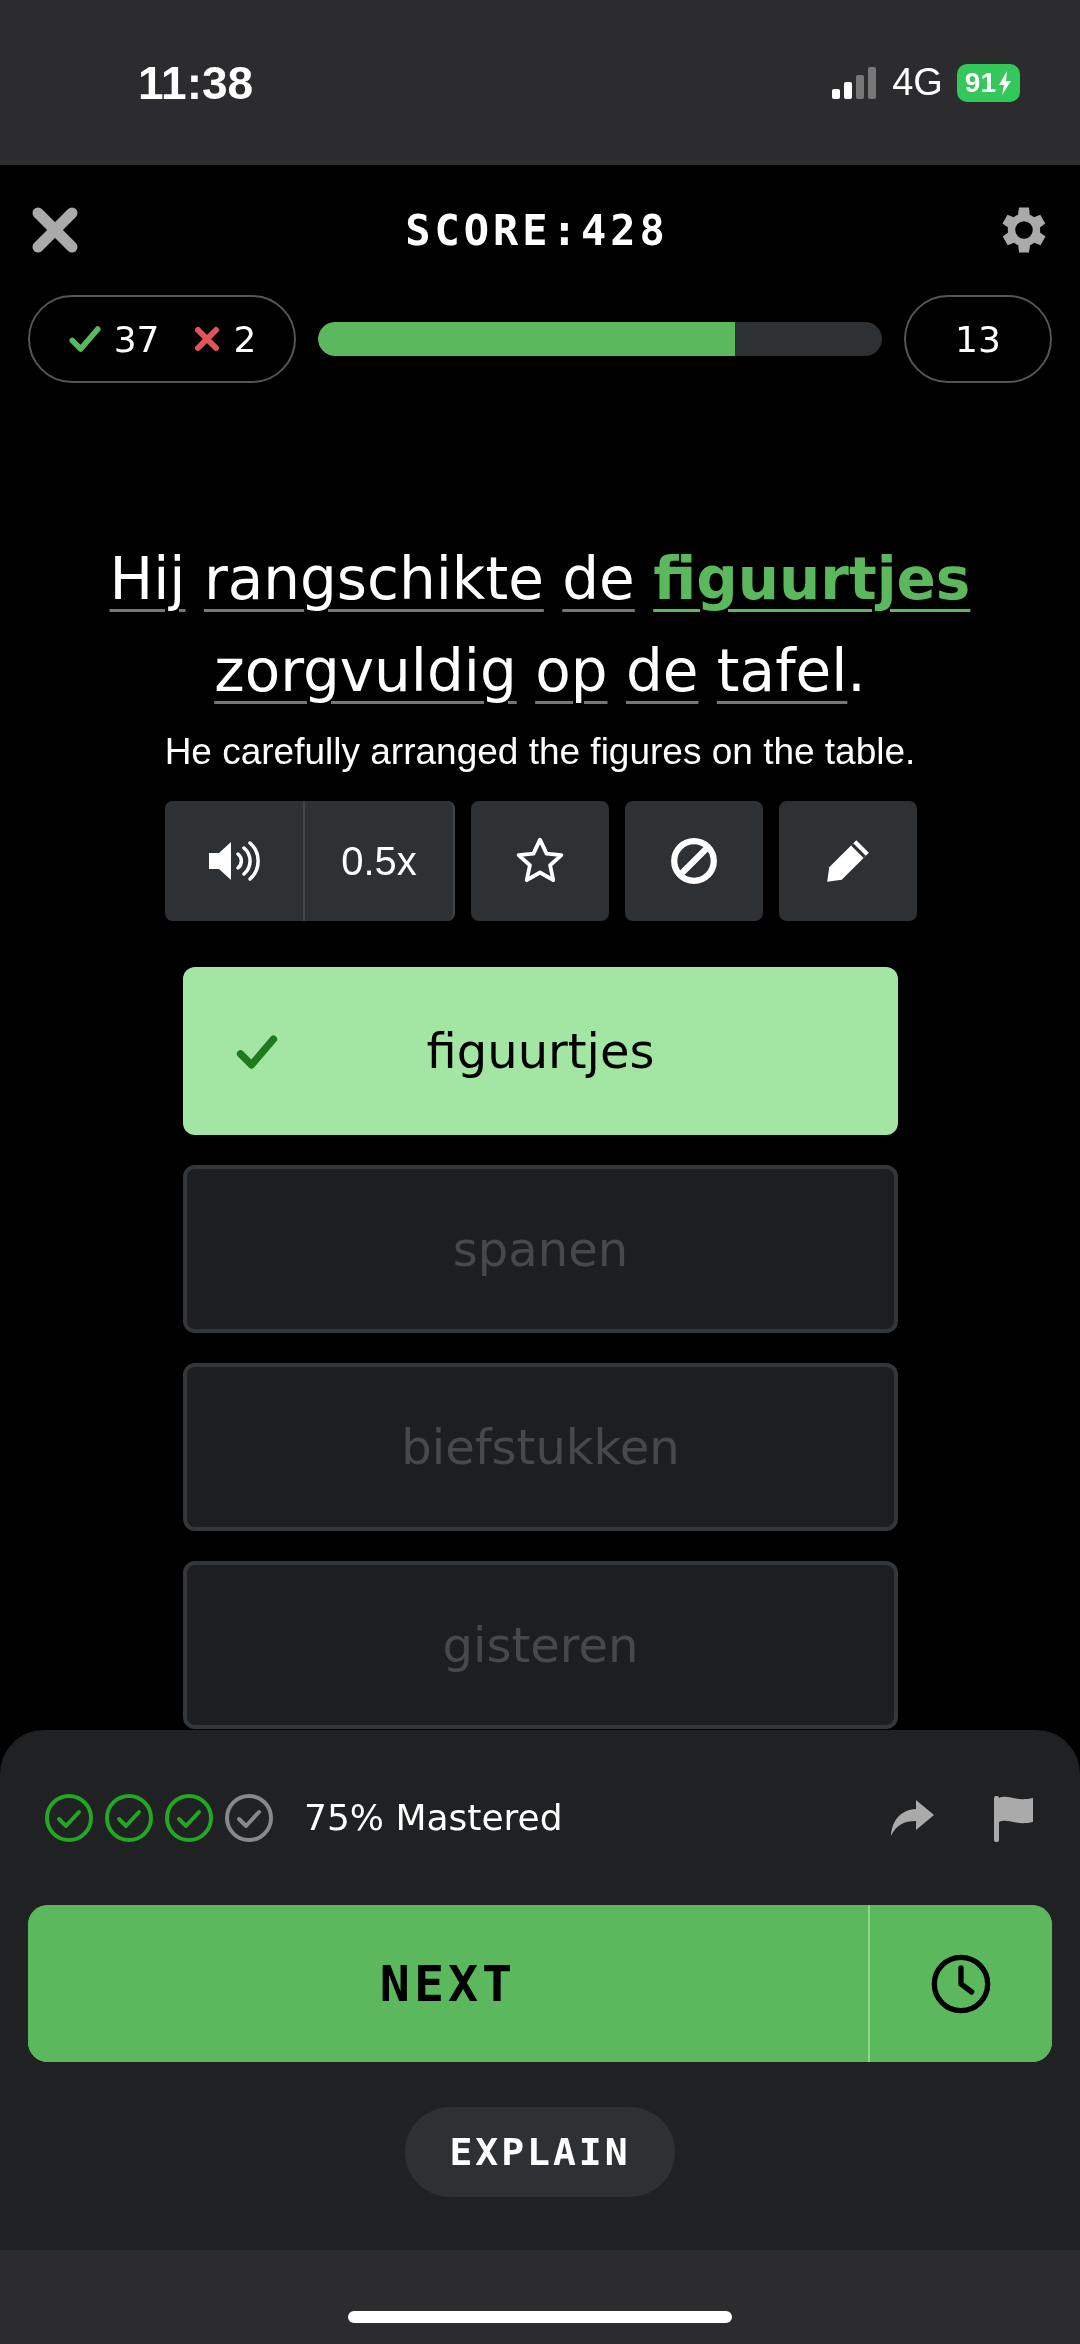  Describe the element at coordinates (537, 230) in the screenshot. I see `score-label: SCORE:428` at that location.